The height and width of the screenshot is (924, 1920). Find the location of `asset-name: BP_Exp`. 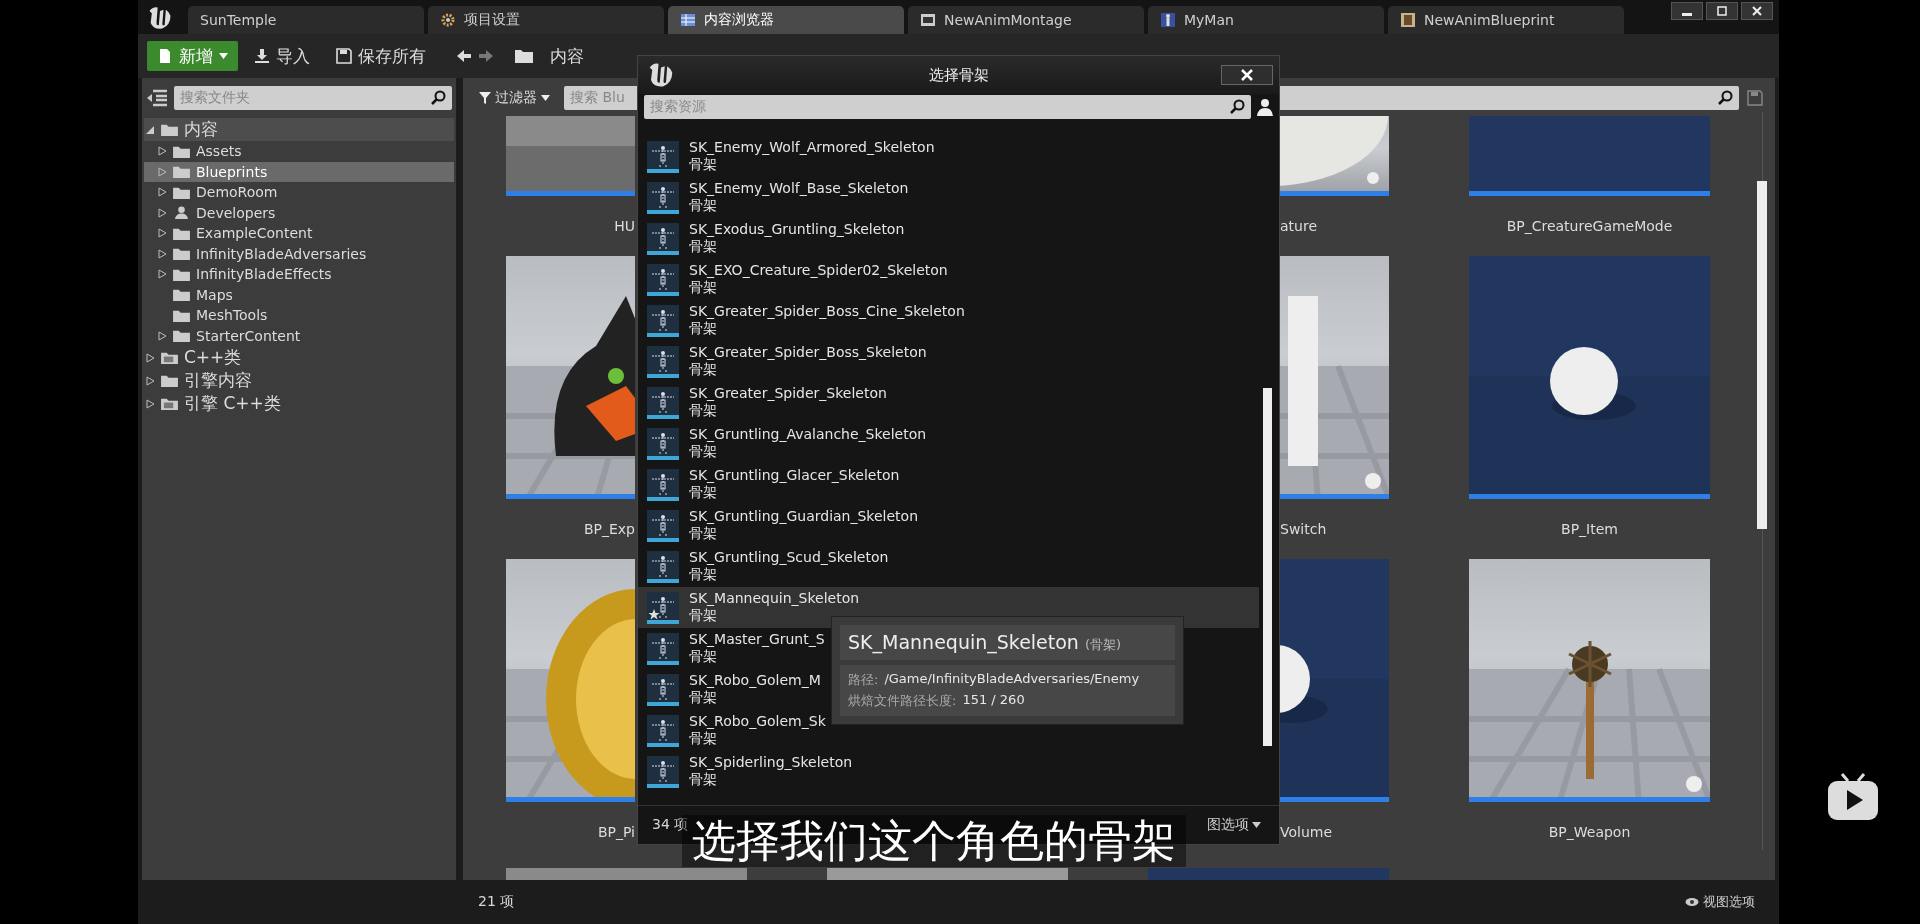

asset-name: BP_Exp is located at coordinates (609, 529).